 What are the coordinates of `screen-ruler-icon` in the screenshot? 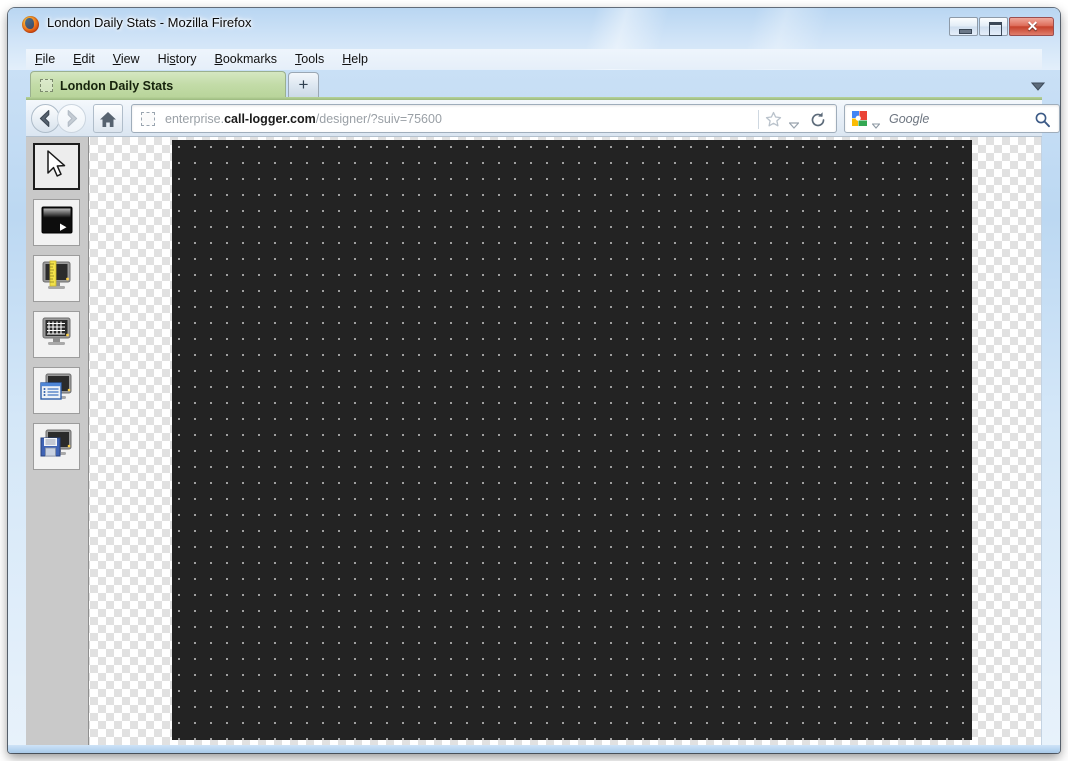 It's located at (57, 278).